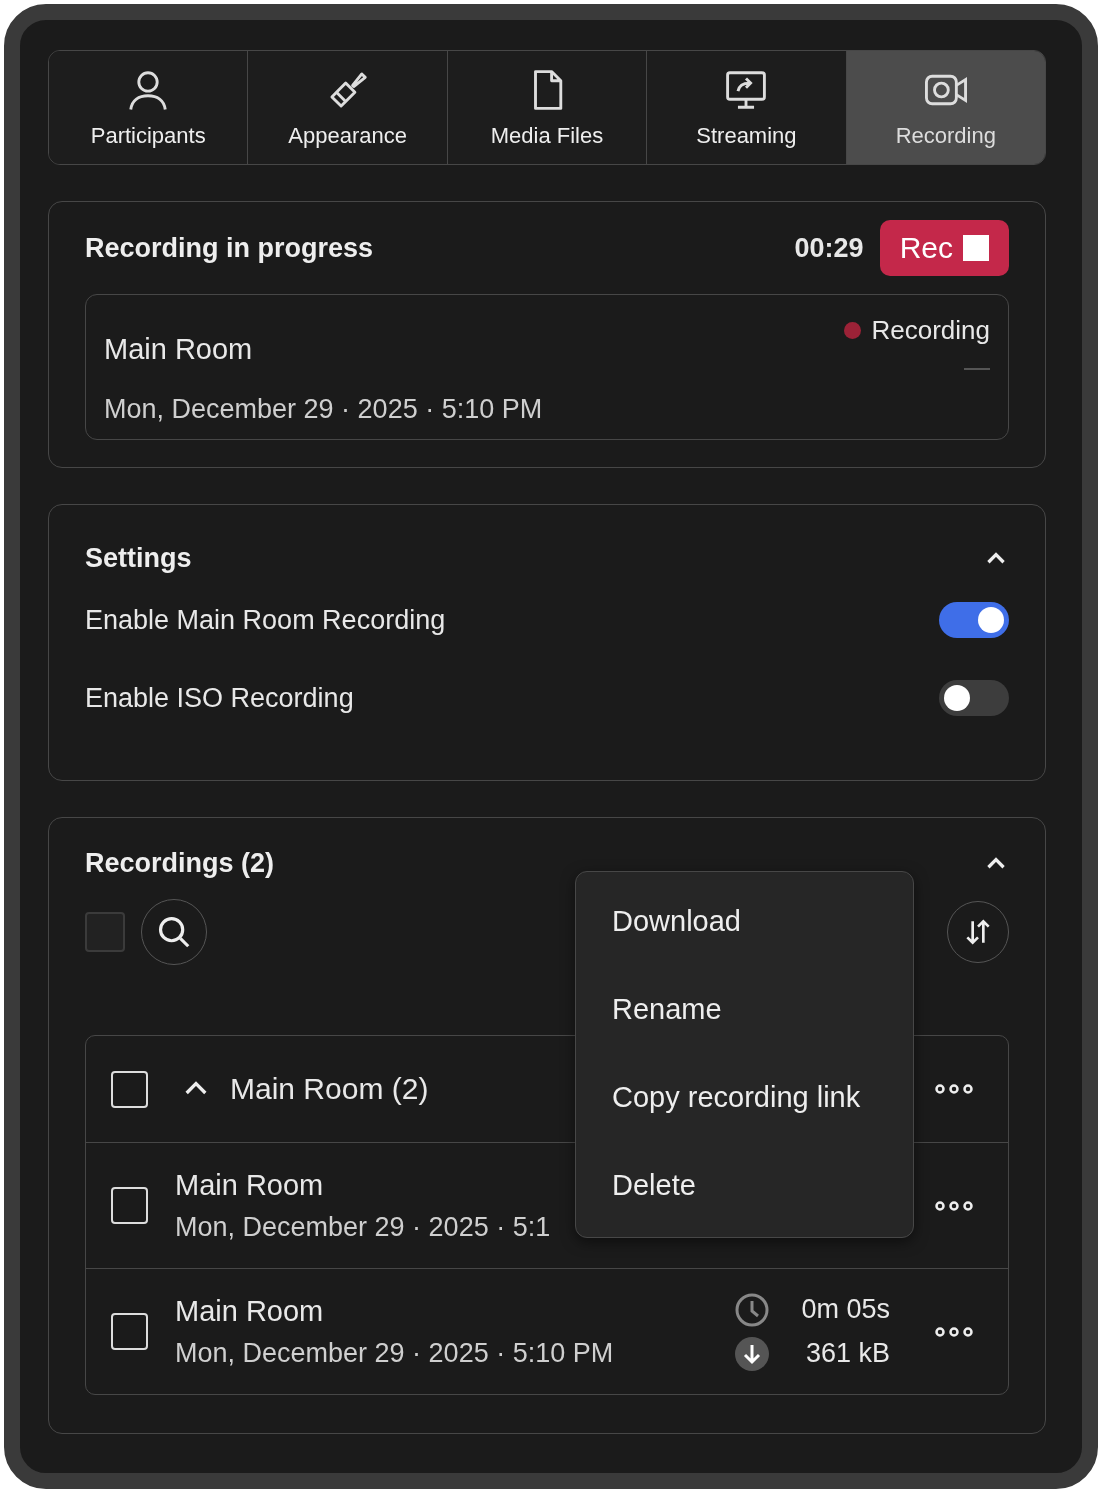 The width and height of the screenshot is (1102, 1493). Describe the element at coordinates (138, 558) in the screenshot. I see `section-title: Settings` at that location.